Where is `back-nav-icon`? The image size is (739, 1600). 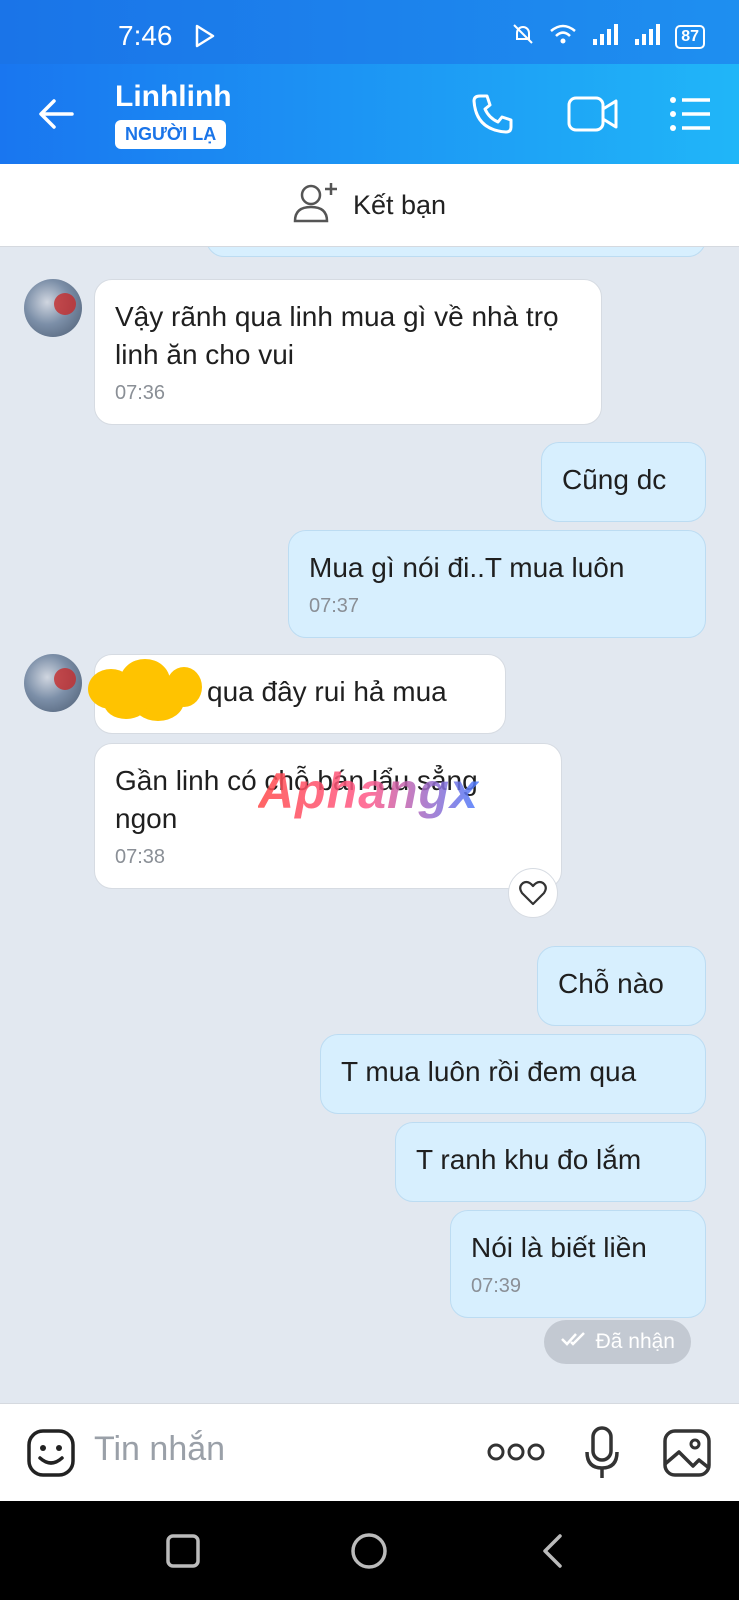
back-nav-icon is located at coordinates (552, 1553).